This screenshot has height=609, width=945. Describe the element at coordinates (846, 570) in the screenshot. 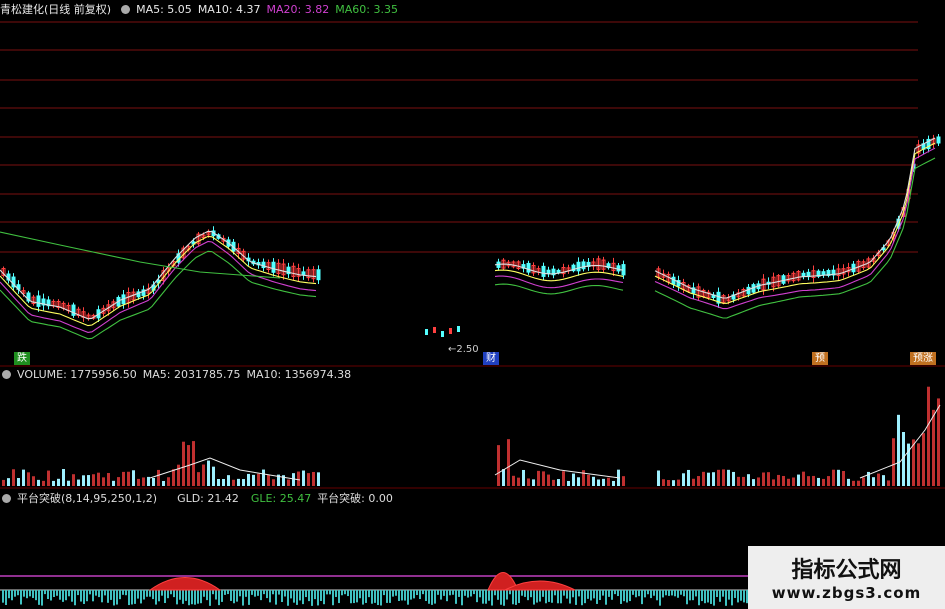

I see `watermark-title: 指标公式网` at that location.